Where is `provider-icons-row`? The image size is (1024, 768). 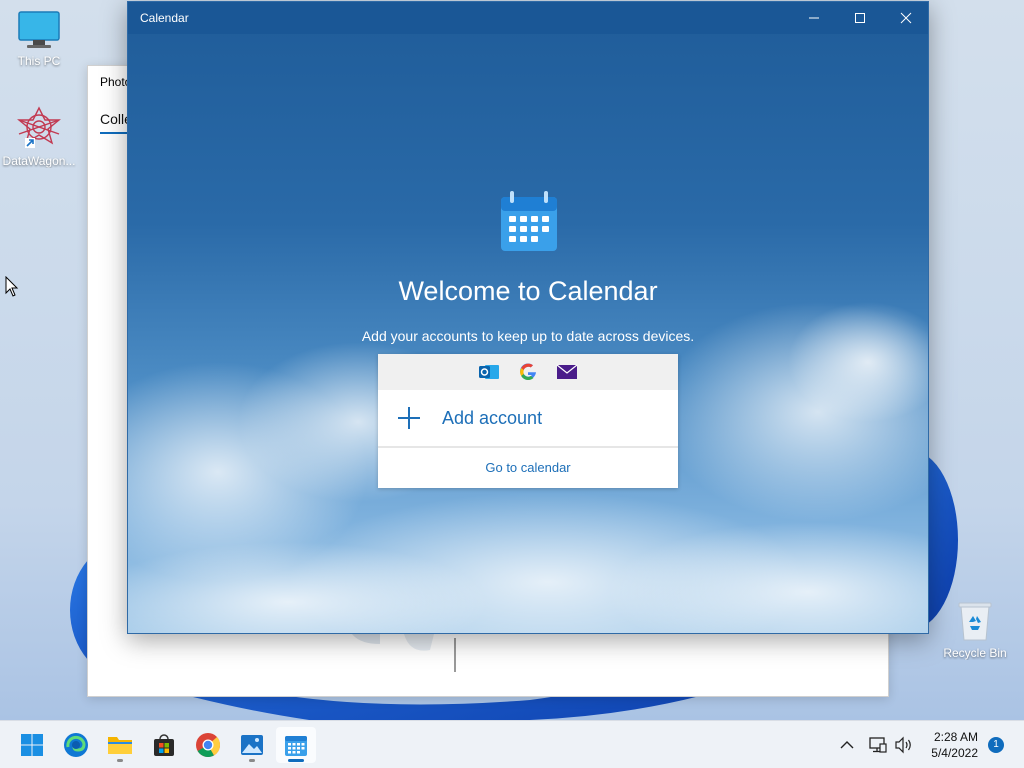 provider-icons-row is located at coordinates (528, 372).